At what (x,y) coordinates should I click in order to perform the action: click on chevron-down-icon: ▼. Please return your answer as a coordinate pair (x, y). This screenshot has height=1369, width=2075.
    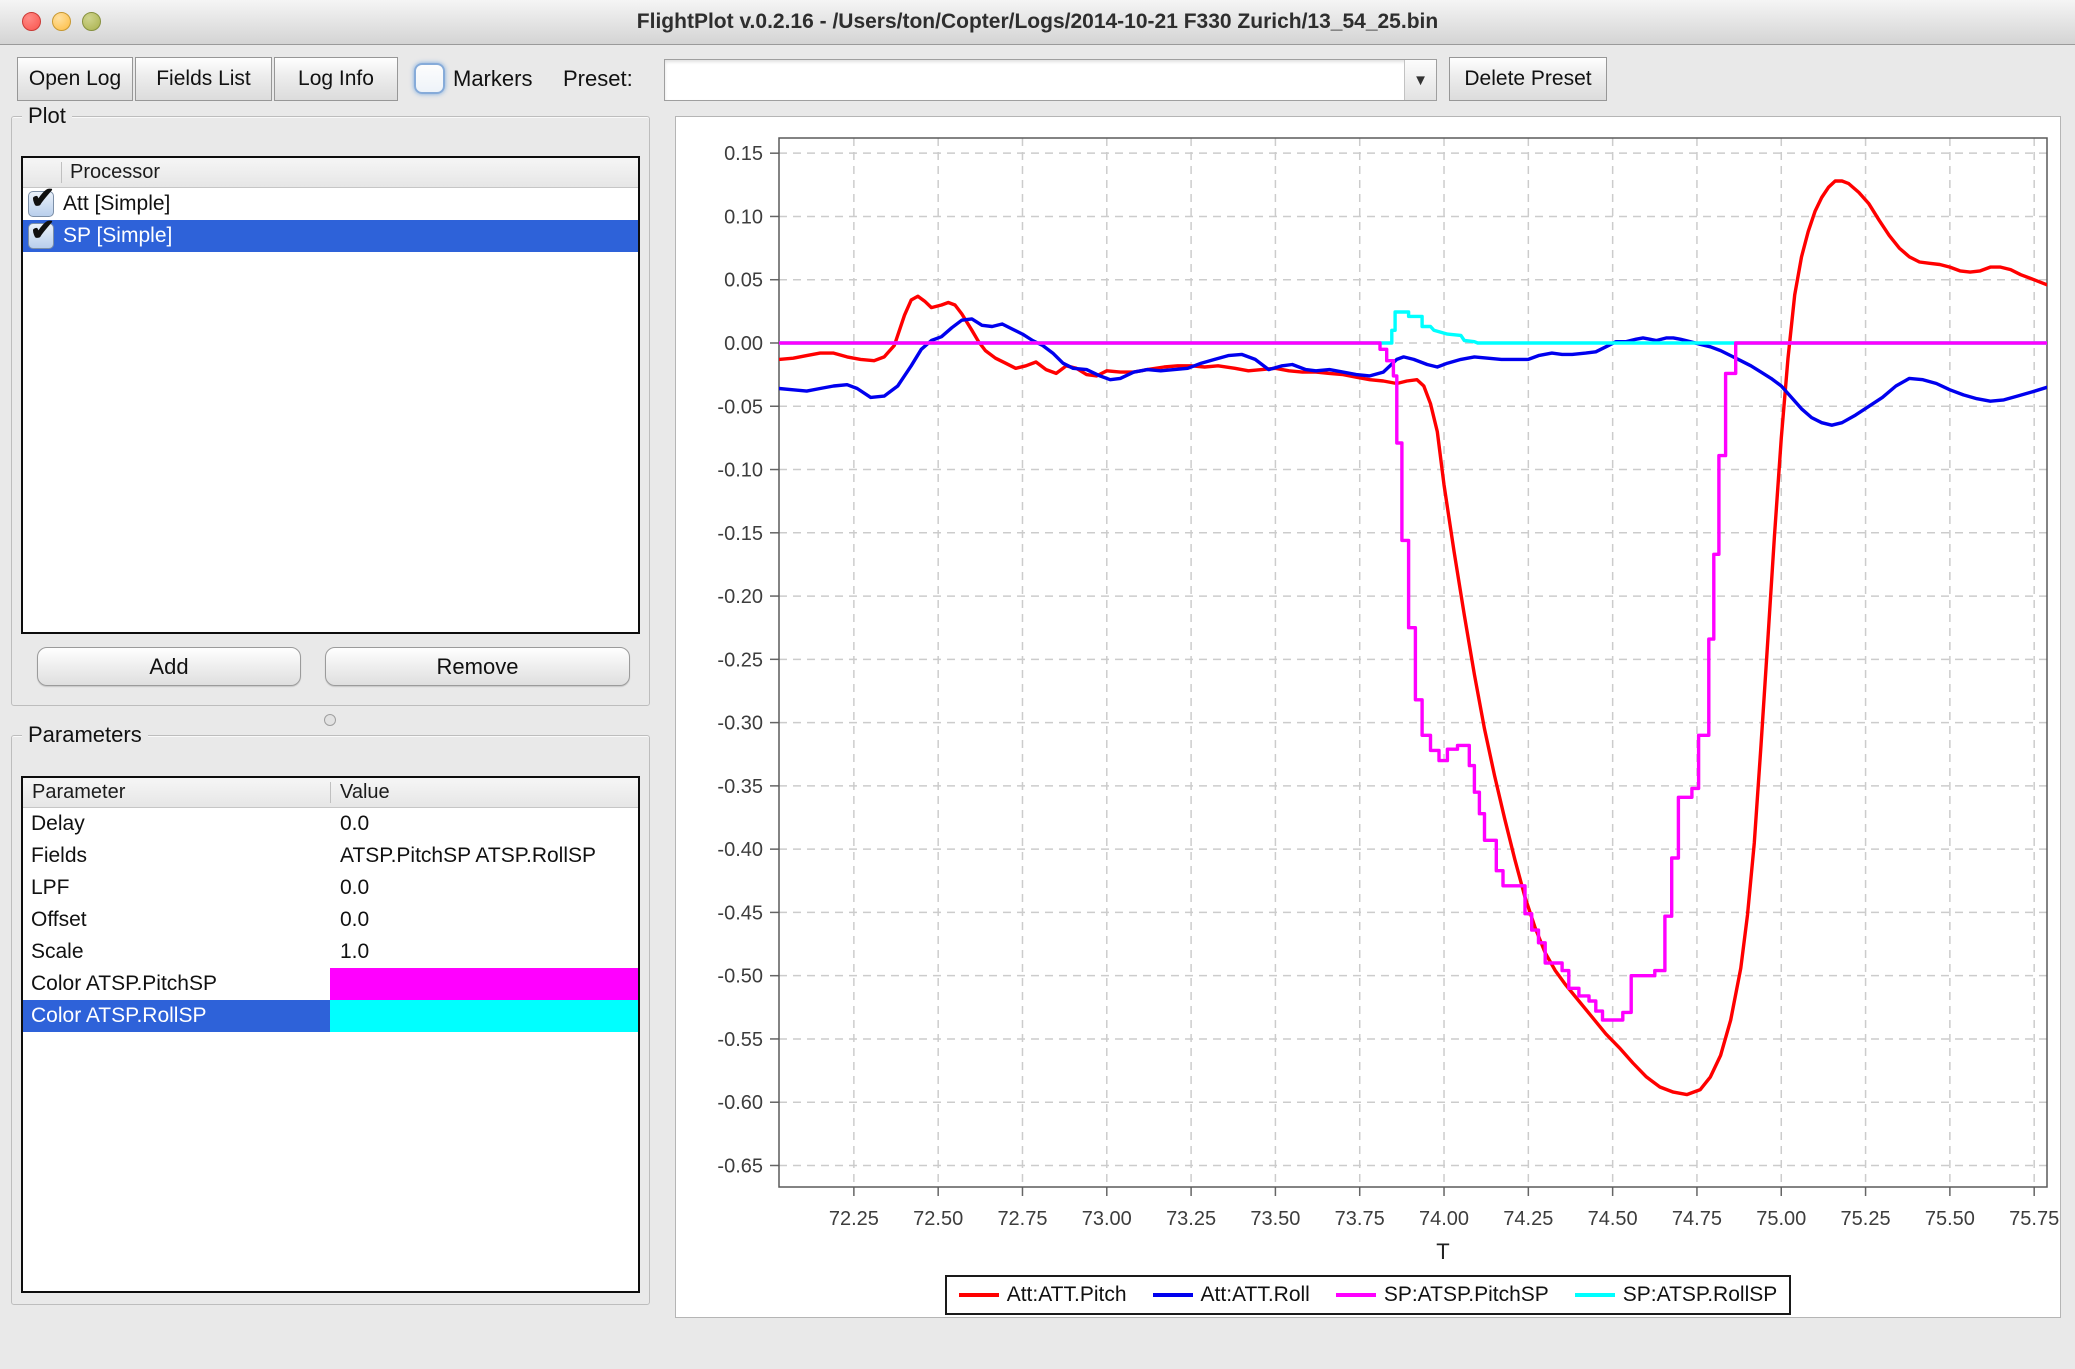
    Looking at the image, I should click on (1420, 80).